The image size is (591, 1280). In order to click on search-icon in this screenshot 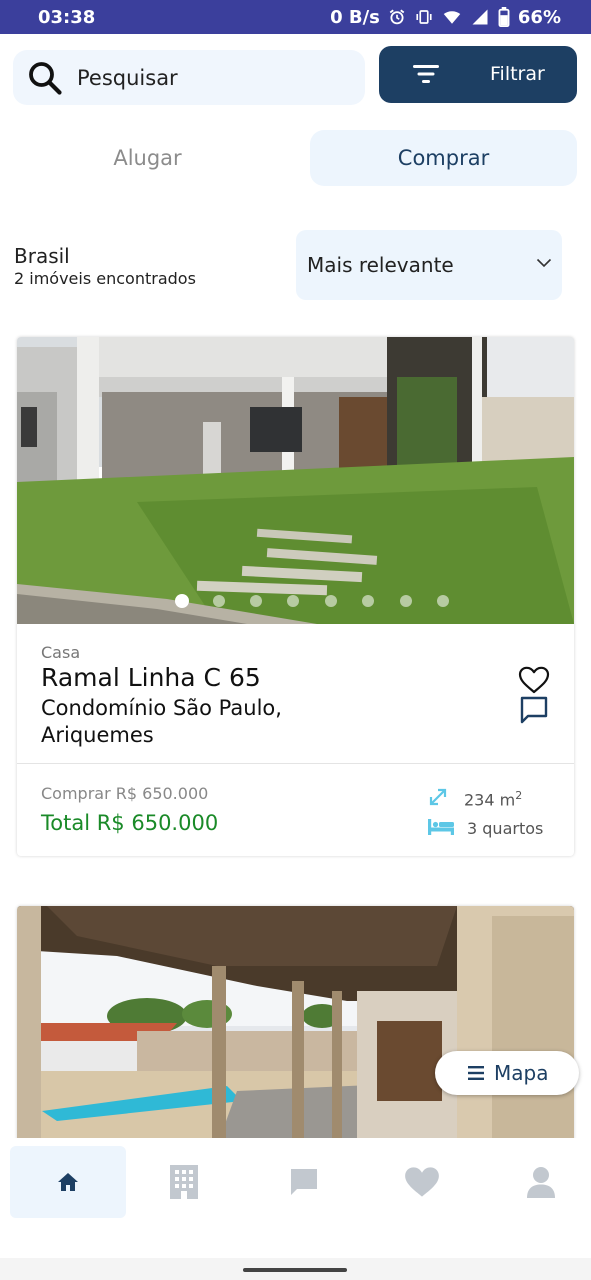, I will do `click(45, 78)`.